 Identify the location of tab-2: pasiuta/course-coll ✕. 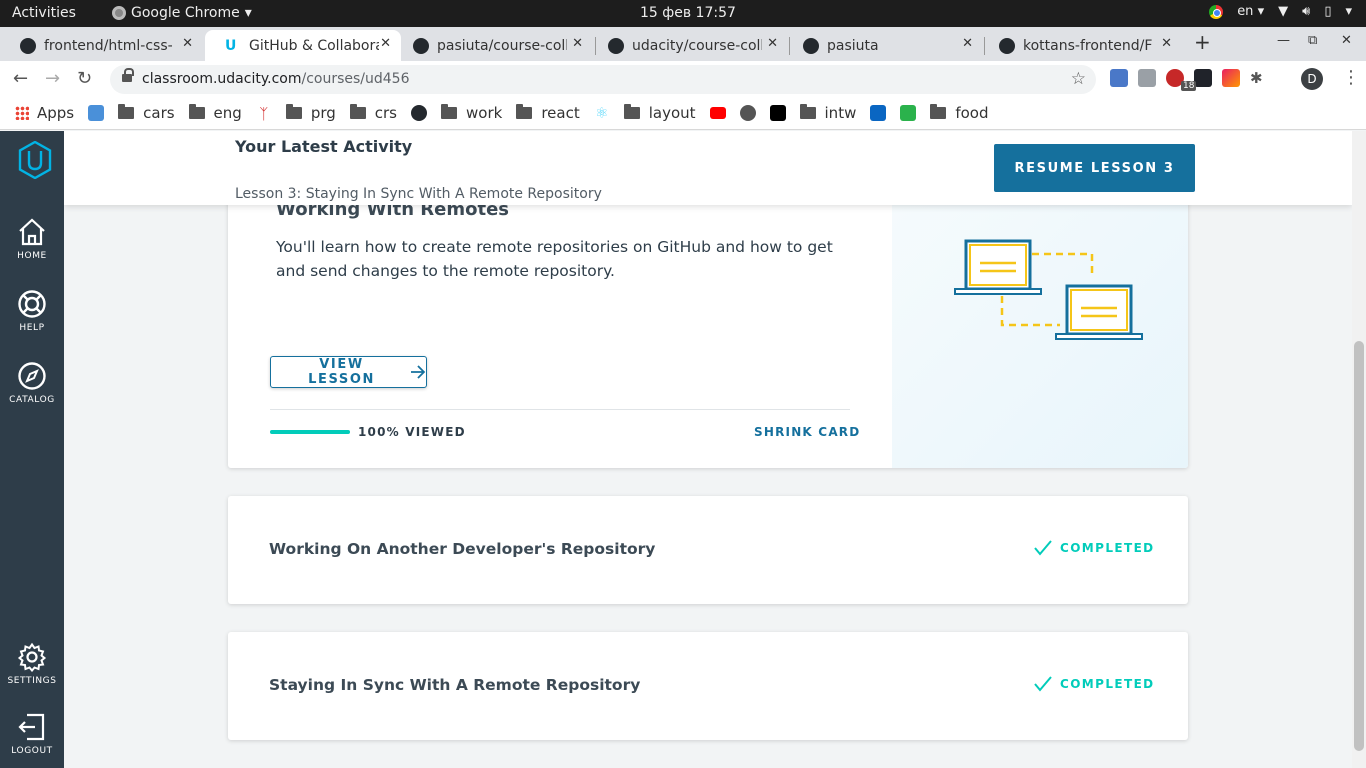
(493, 45).